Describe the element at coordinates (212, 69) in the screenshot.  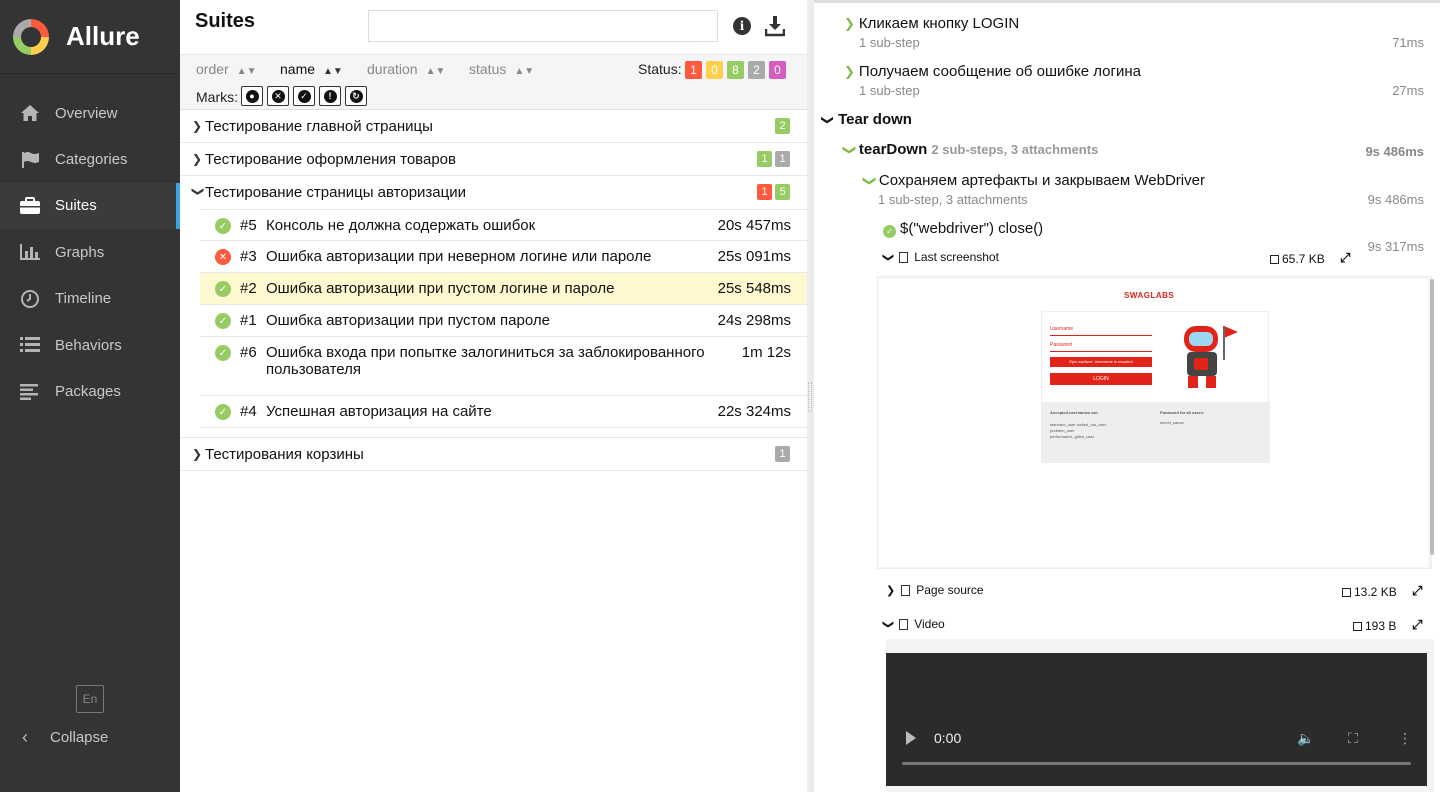
I see `sort-label: order` at that location.